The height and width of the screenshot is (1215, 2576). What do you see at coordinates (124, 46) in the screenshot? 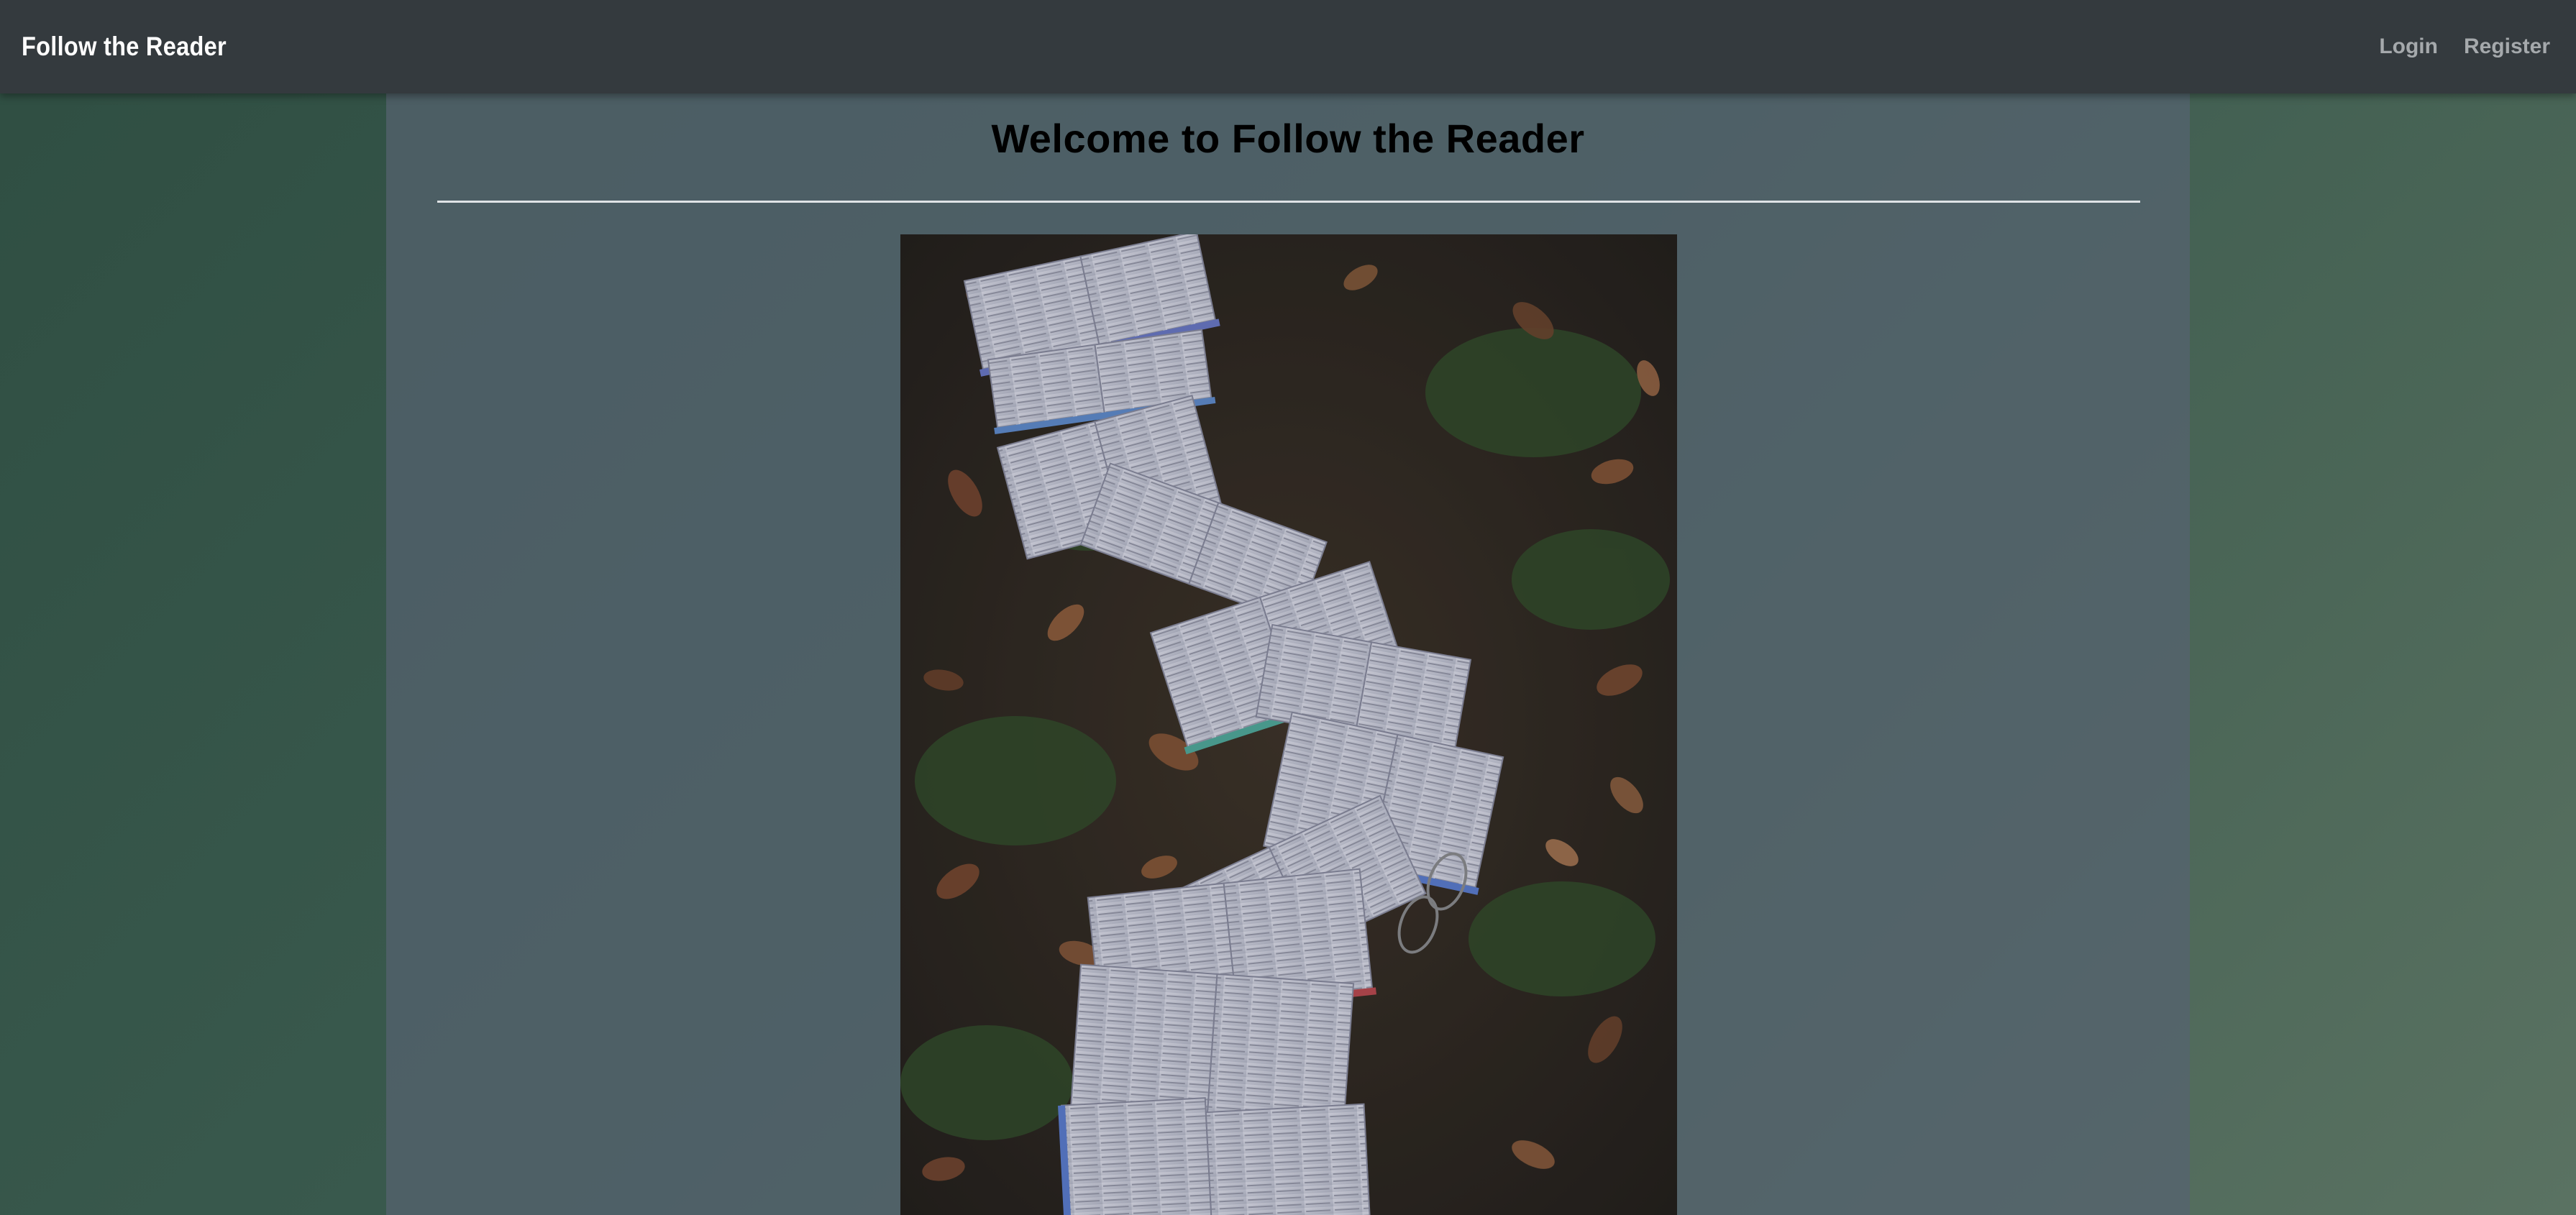
I see `brand-link: Follow the Reader` at bounding box center [124, 46].